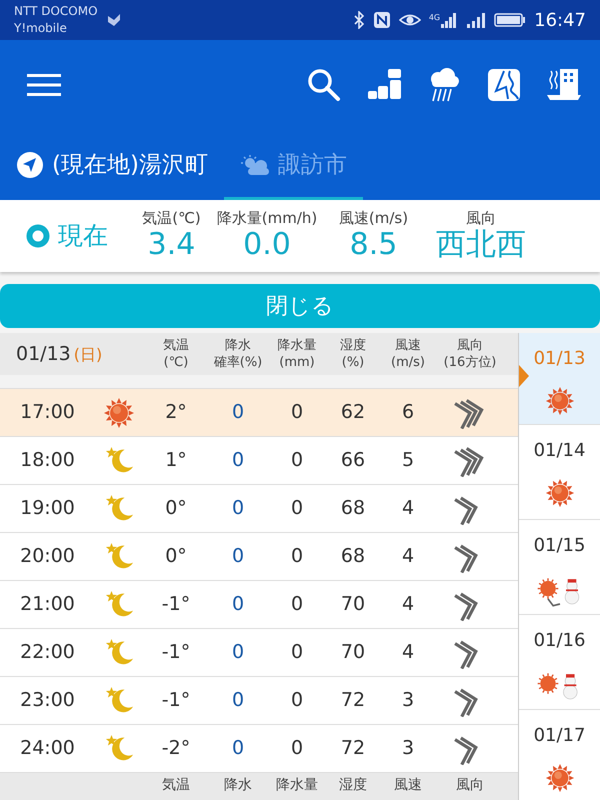 The height and width of the screenshot is (800, 600). I want to click on time-cell-text: 19:00, so click(47, 509).